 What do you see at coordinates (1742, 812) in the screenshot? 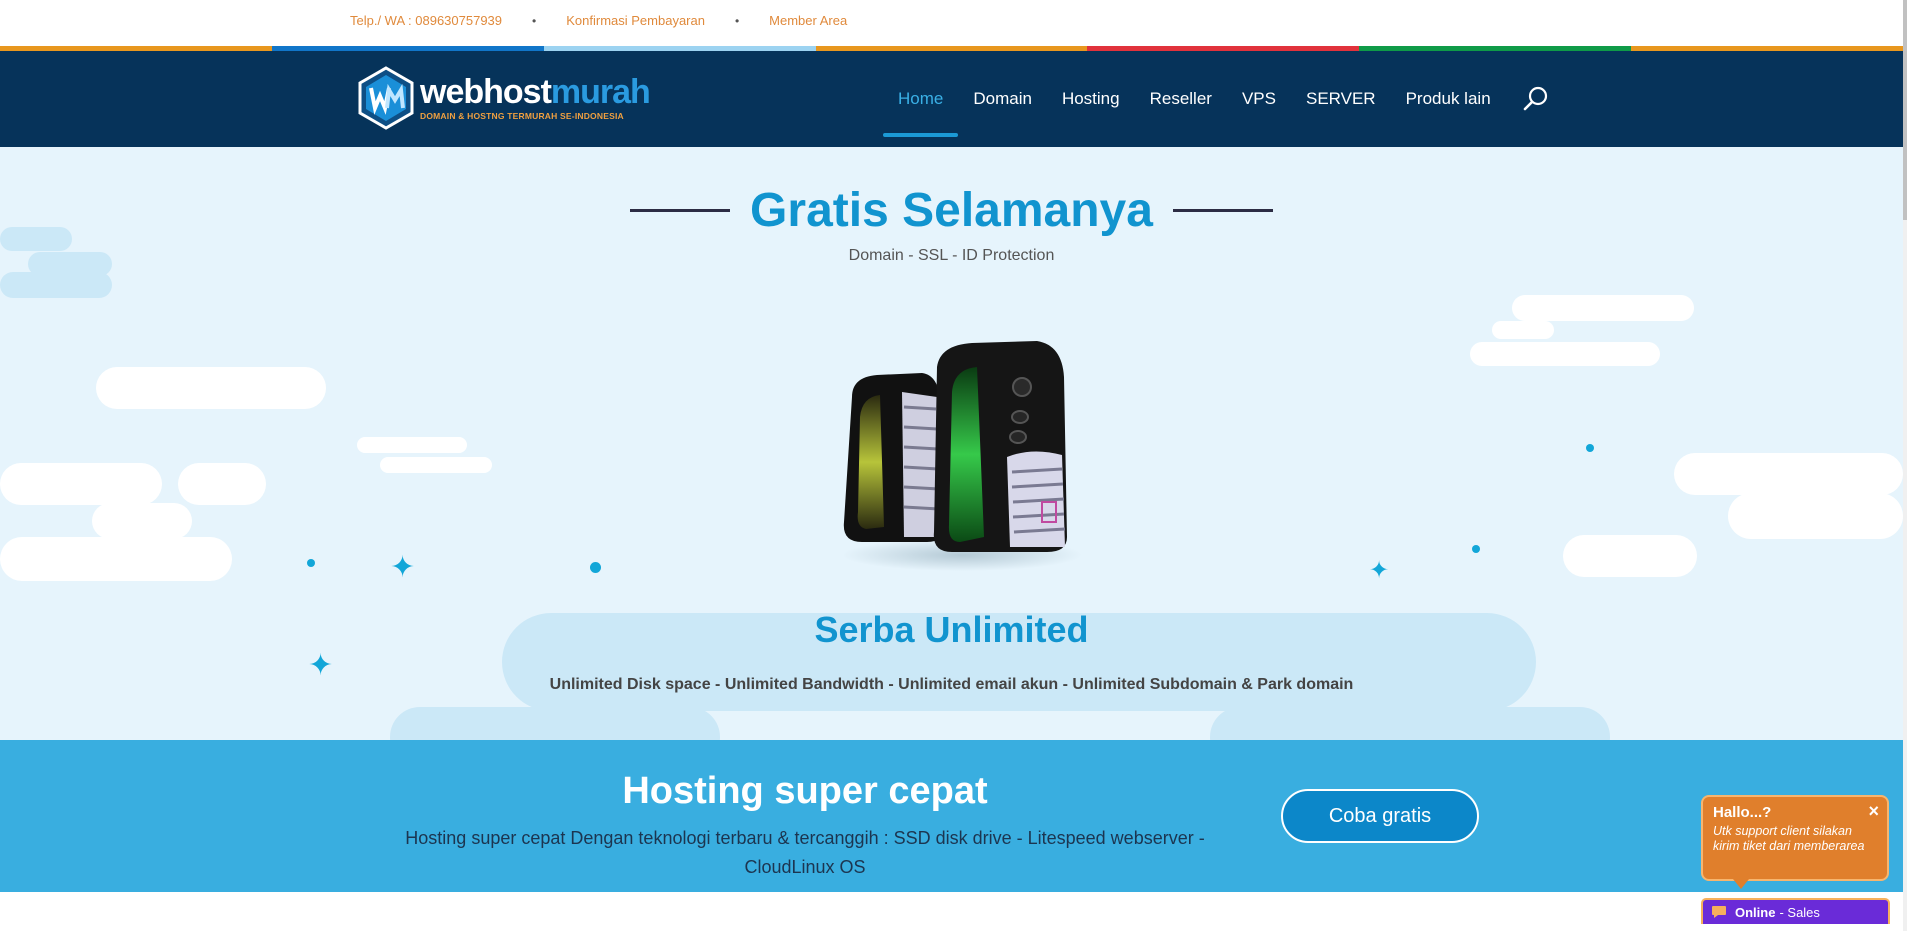
I see `chat-popup-title: Hallo...?` at bounding box center [1742, 812].